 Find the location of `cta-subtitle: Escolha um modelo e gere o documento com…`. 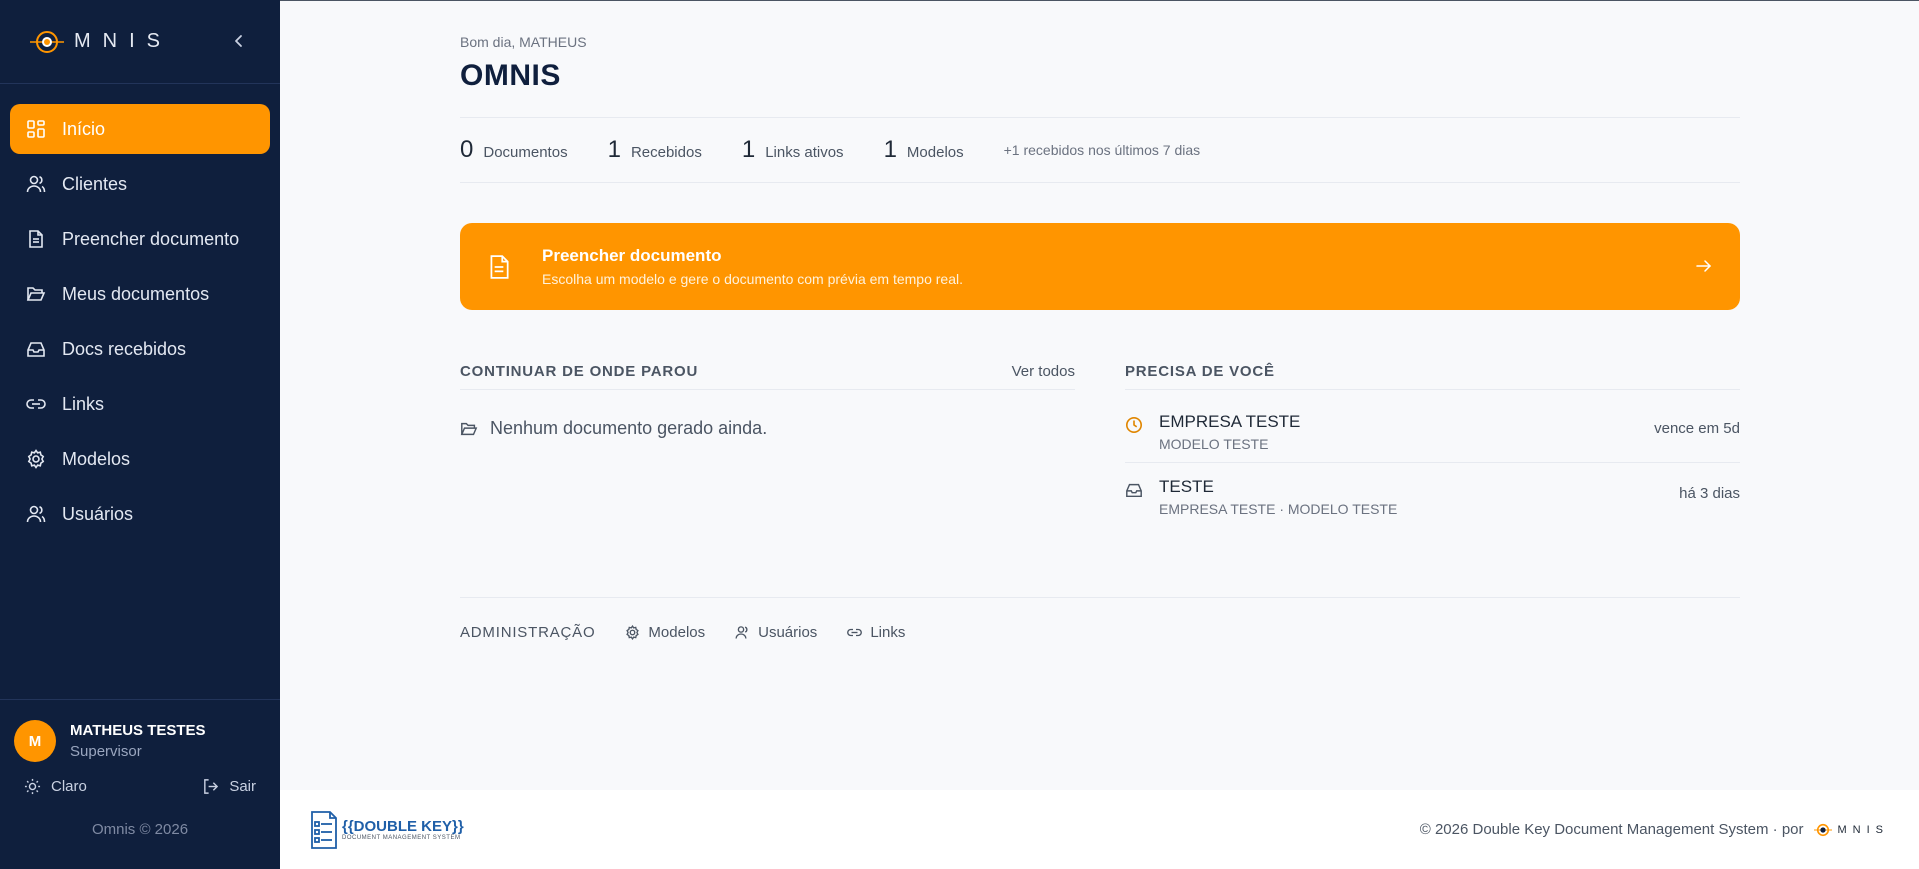

cta-subtitle: Escolha um modelo e gere o documento com… is located at coordinates (752, 279).